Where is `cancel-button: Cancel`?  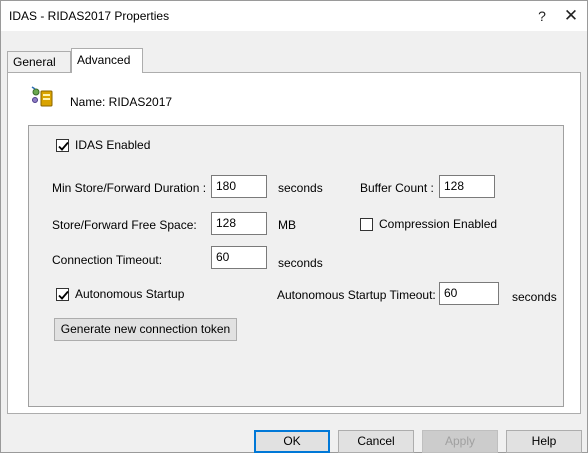 cancel-button: Cancel is located at coordinates (376, 441).